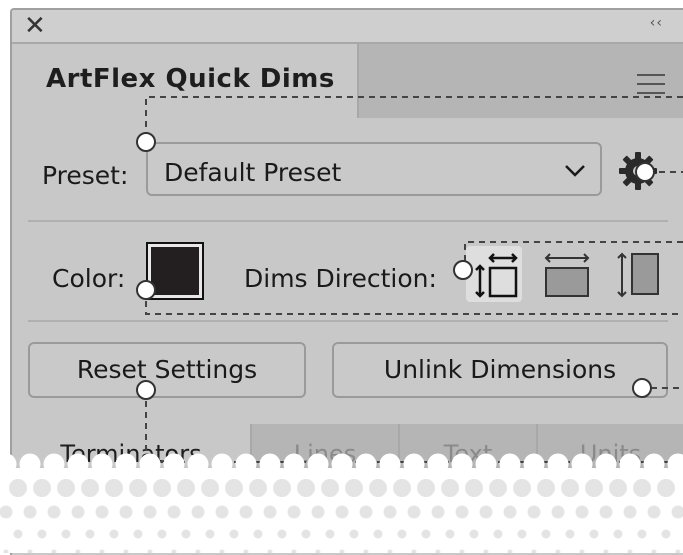 The image size is (683, 555). I want to click on reset-settings-button: Reset Settings, so click(167, 370).